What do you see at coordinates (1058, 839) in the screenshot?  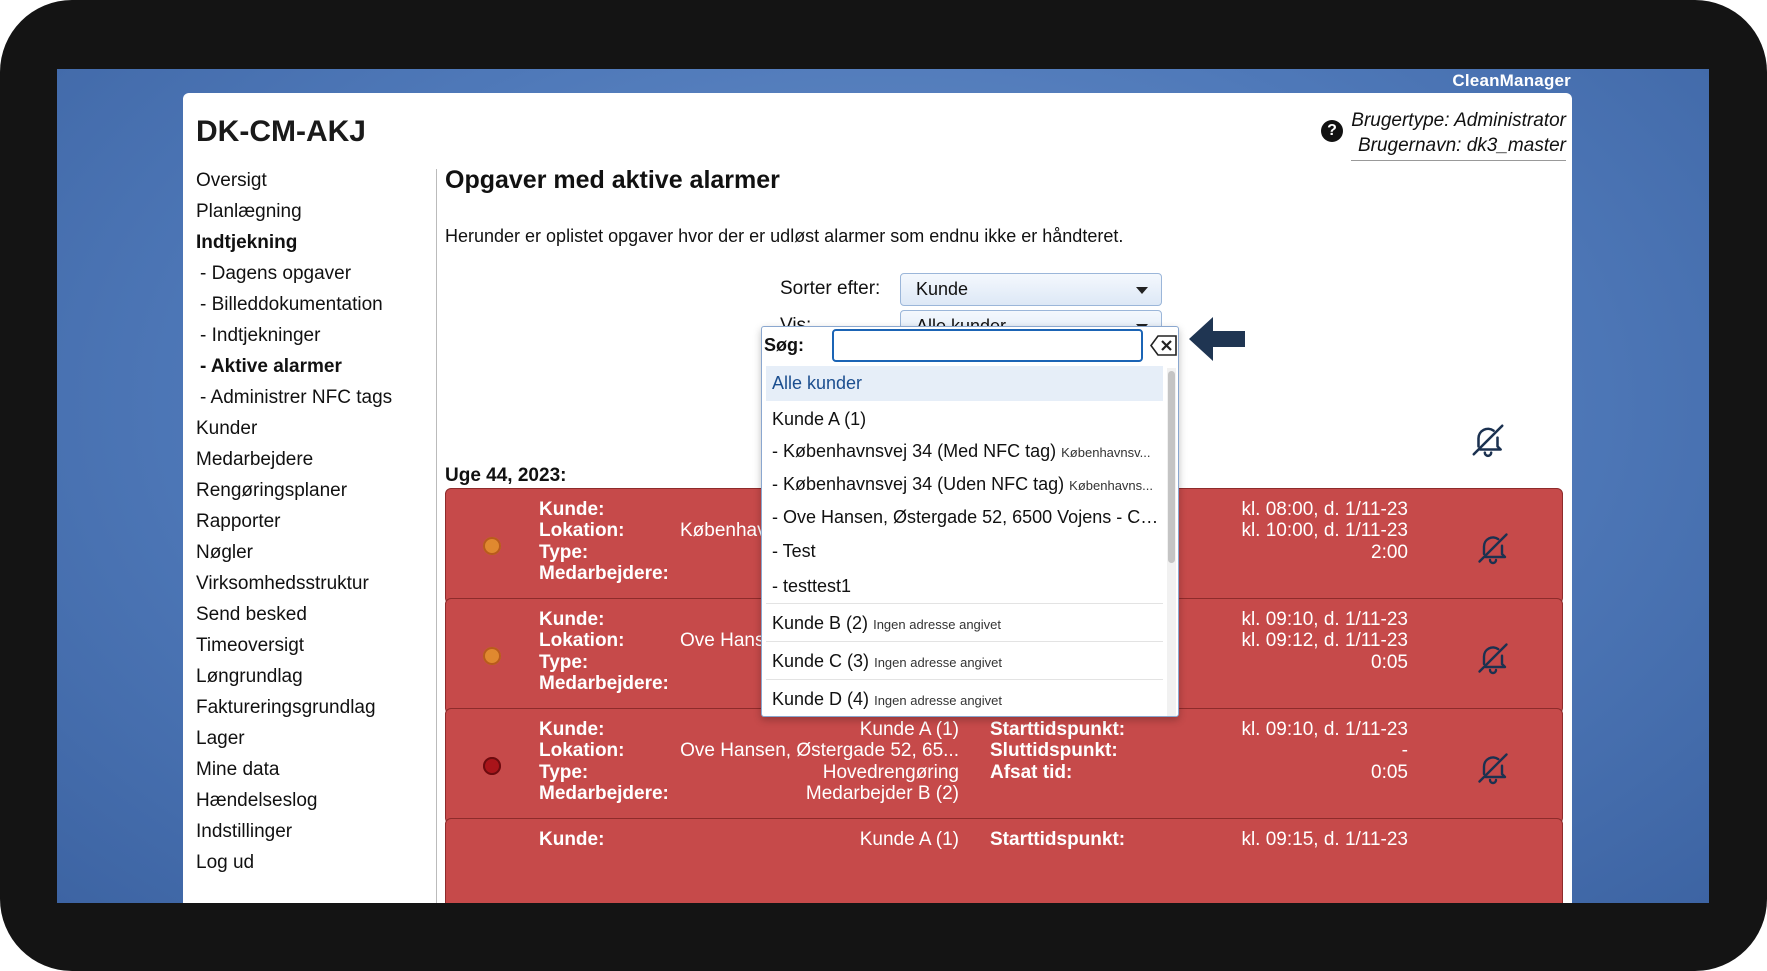 I see `label-start: Starttidspunkt:` at bounding box center [1058, 839].